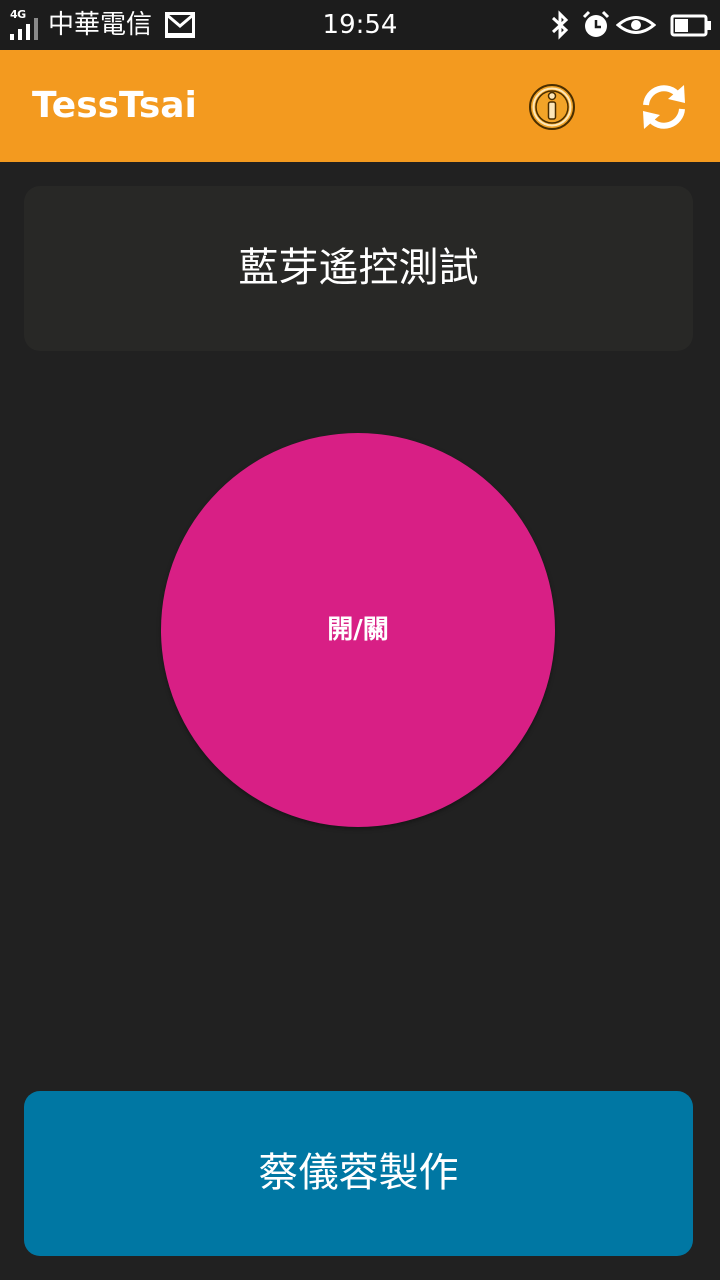 Image resolution: width=720 pixels, height=1280 pixels. I want to click on app-title: TessTsai, so click(114, 105).